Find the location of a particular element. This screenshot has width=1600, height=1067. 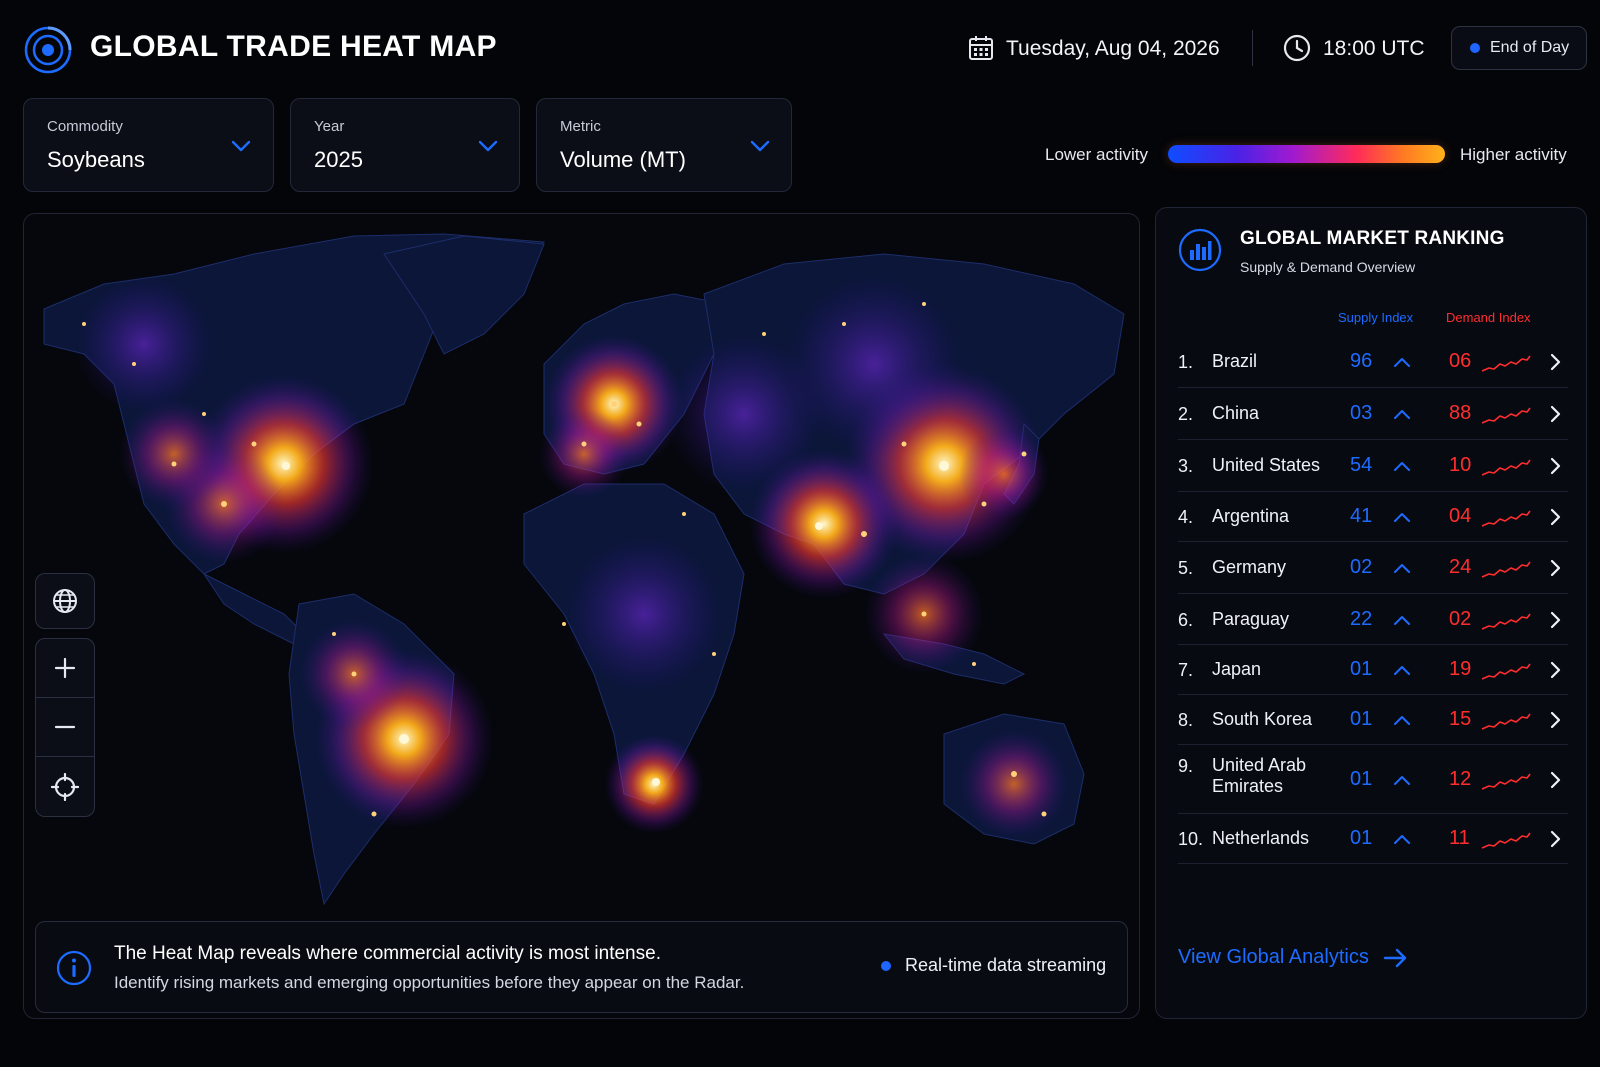

country-name: United States is located at coordinates (1266, 465).